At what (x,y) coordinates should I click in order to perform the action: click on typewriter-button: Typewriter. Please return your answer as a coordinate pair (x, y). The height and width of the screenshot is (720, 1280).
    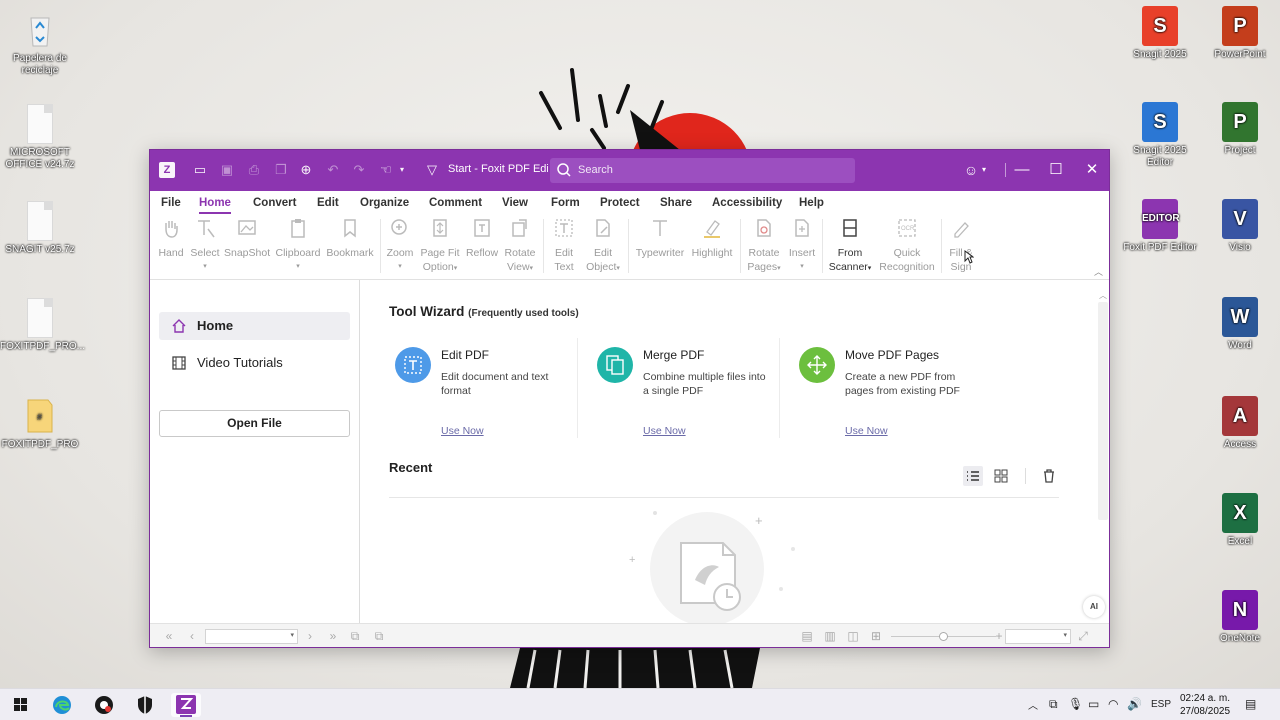
    Looking at the image, I should click on (660, 238).